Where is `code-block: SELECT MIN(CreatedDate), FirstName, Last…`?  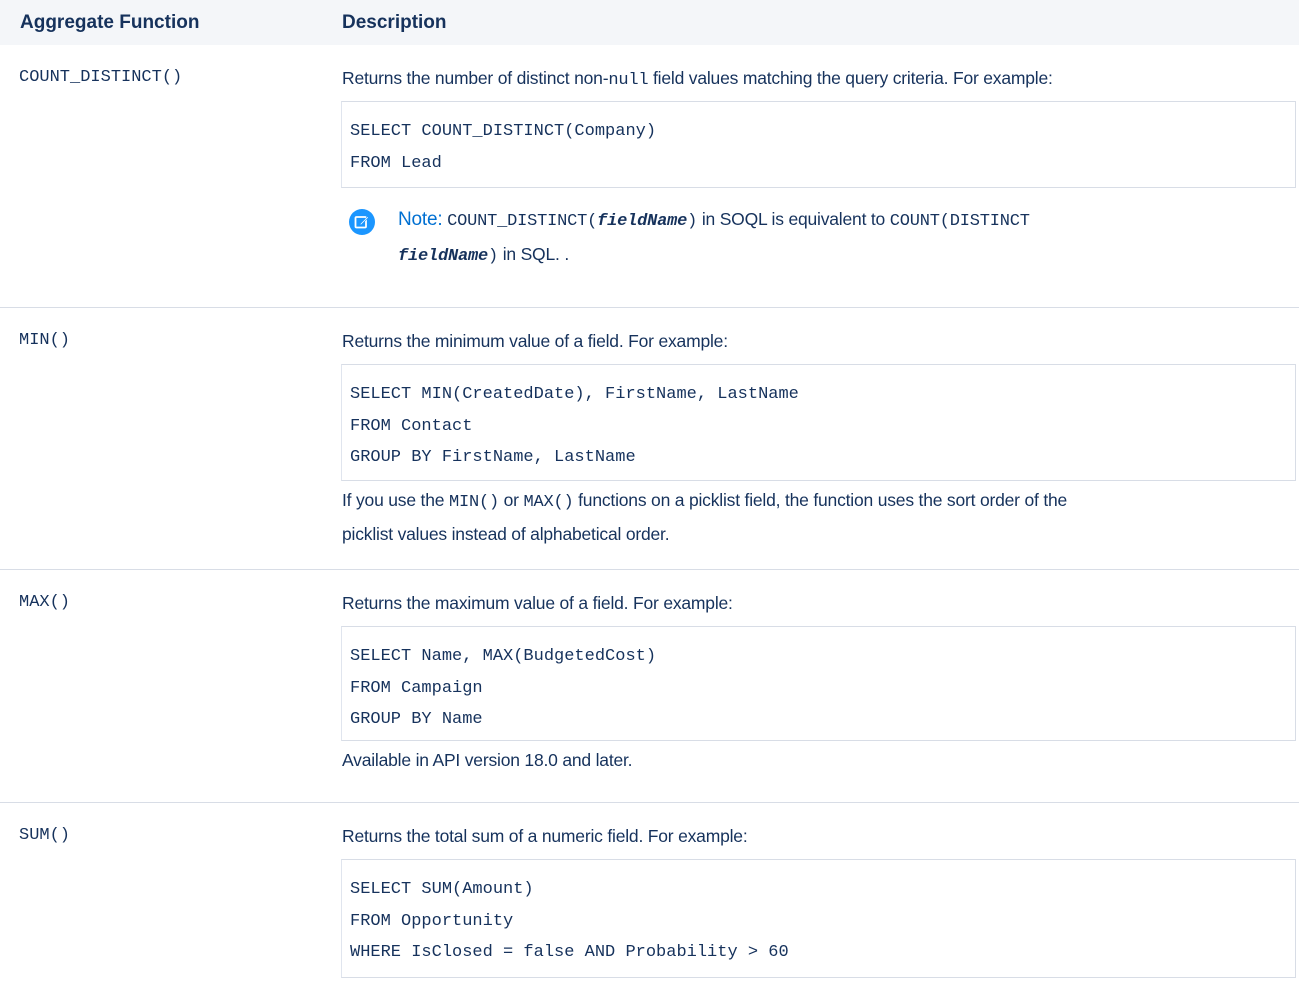 code-block: SELECT MIN(CreatedDate), FirstName, Last… is located at coordinates (818, 422).